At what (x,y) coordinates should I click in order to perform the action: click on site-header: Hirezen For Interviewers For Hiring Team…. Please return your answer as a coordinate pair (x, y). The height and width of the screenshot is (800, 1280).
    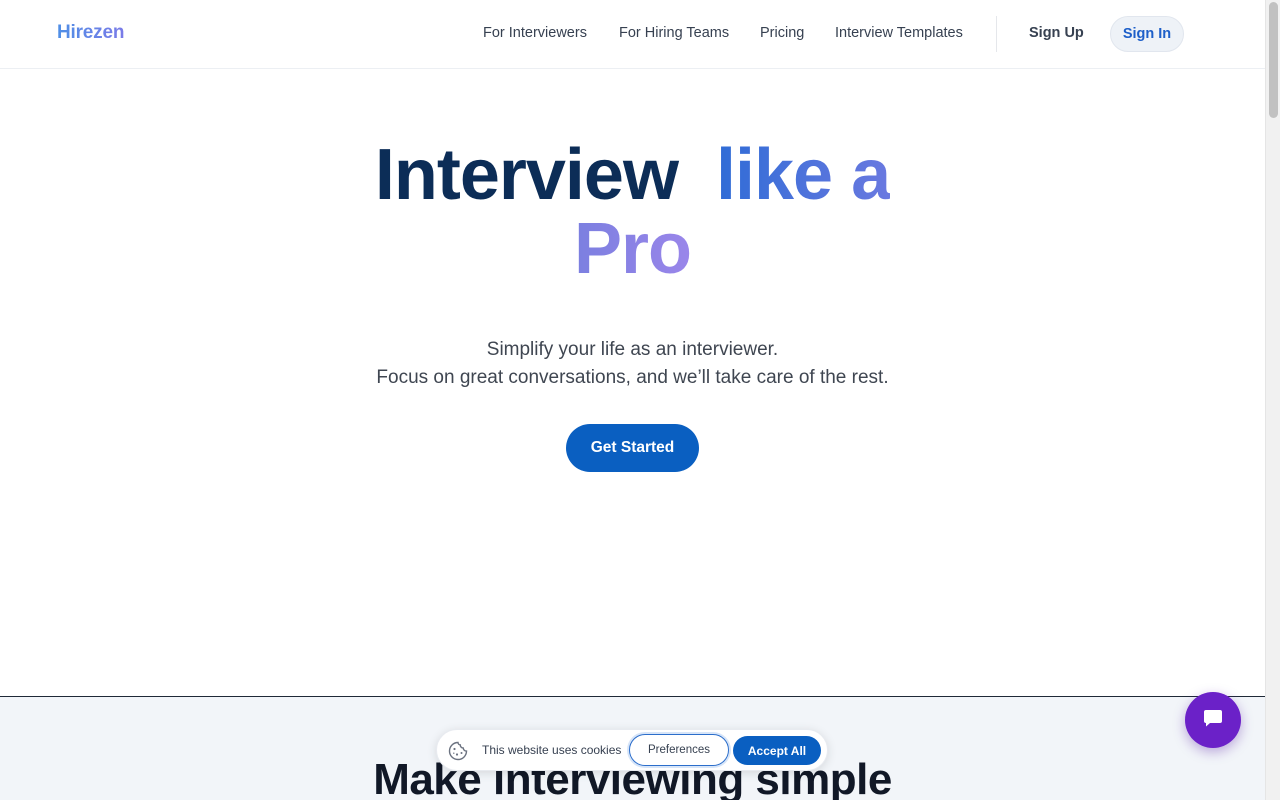
    Looking at the image, I should click on (632, 34).